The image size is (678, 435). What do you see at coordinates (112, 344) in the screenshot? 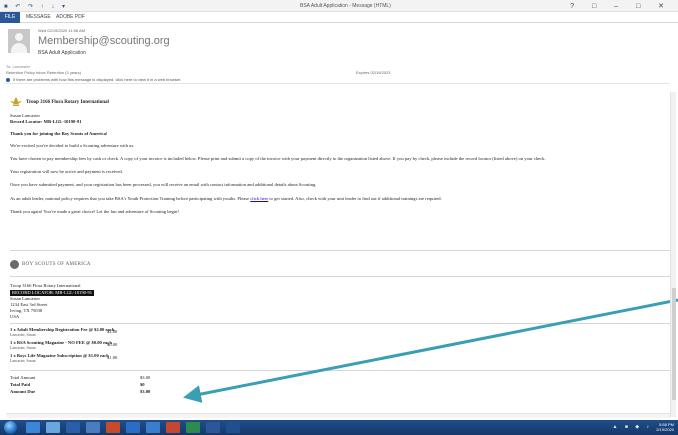
I see `invoice-item-price: $0.00` at bounding box center [112, 344].